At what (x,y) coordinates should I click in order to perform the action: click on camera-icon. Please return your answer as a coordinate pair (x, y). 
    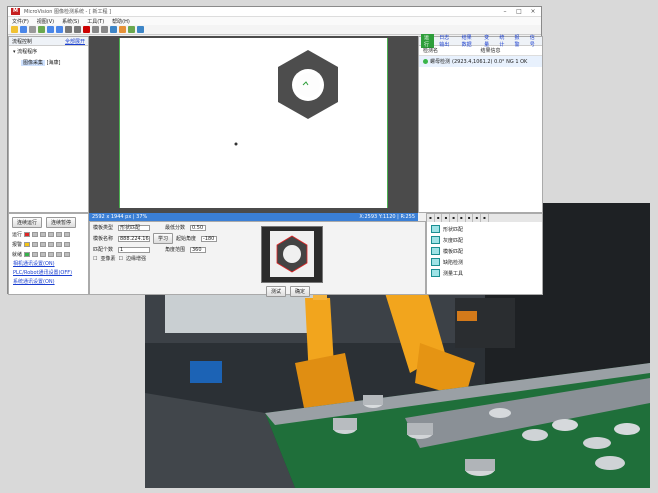
    Looking at the image, I should click on (104, 29).